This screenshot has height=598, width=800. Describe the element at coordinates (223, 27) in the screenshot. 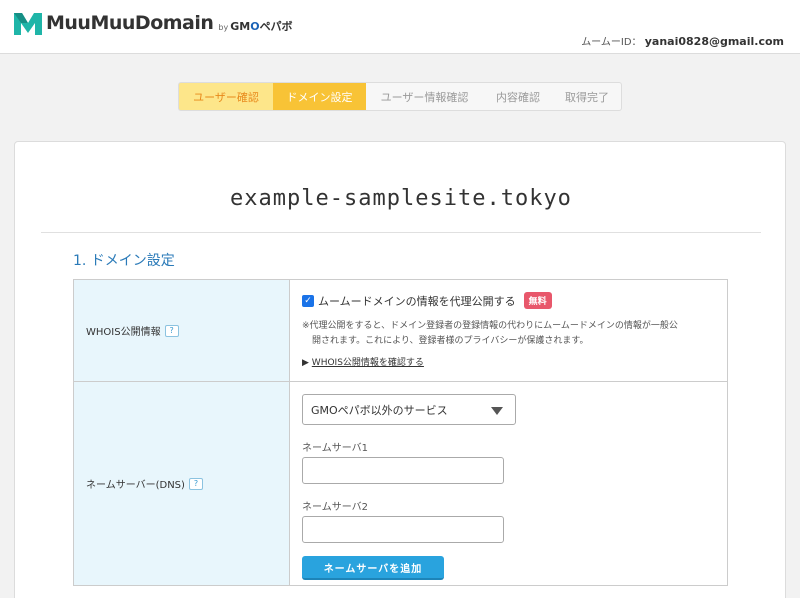

I see `brand-by: by` at that location.